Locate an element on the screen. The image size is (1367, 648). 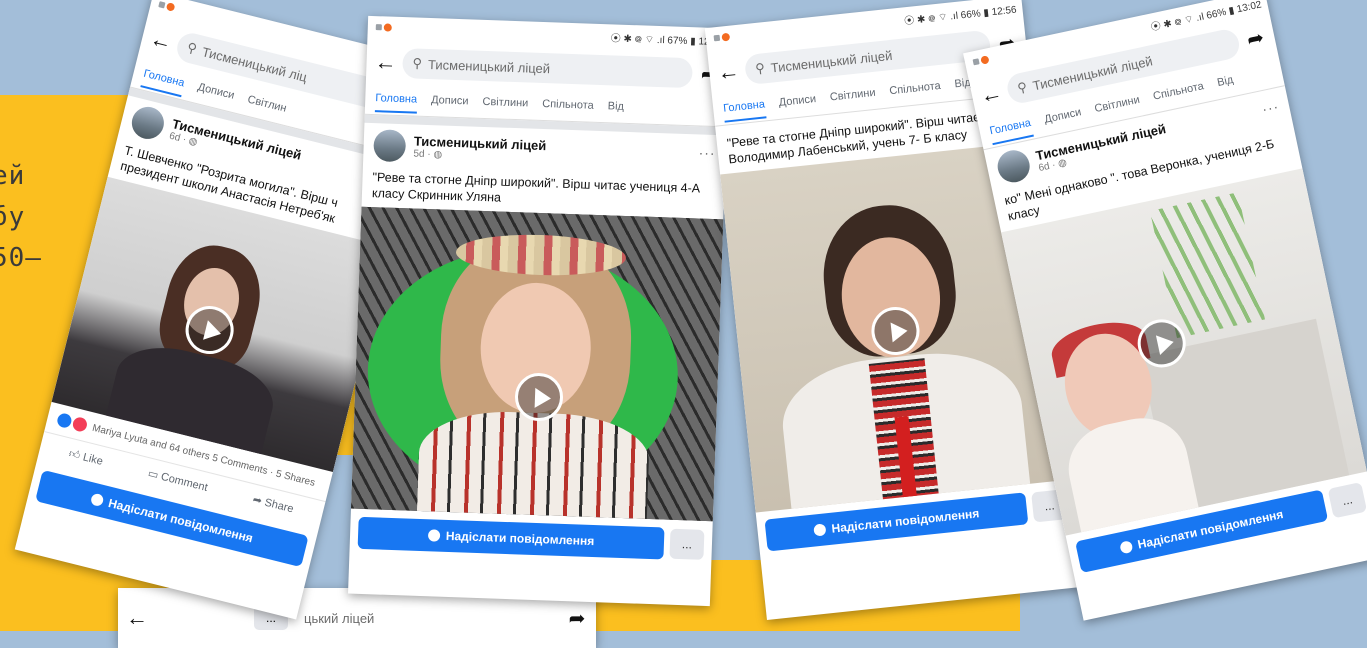
background-text: ей бу 50– is located at coordinates (21, 217).